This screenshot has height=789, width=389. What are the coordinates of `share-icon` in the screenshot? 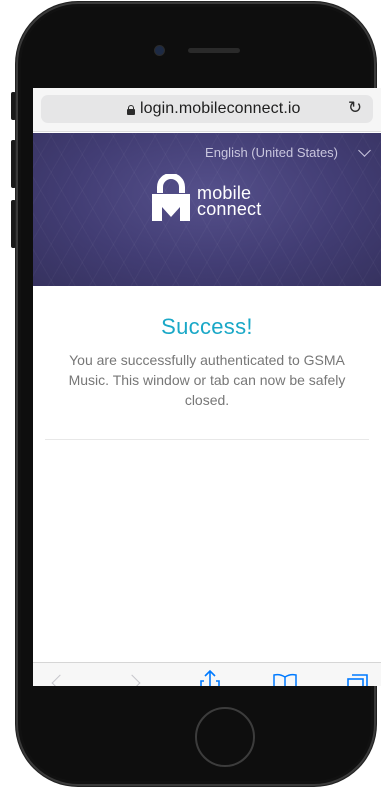 It's located at (210, 674).